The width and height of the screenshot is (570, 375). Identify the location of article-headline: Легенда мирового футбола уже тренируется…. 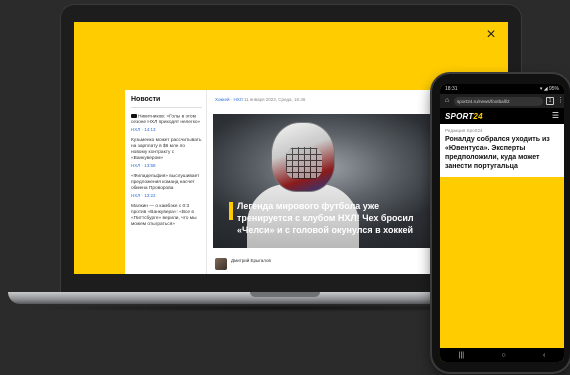
(330, 218).